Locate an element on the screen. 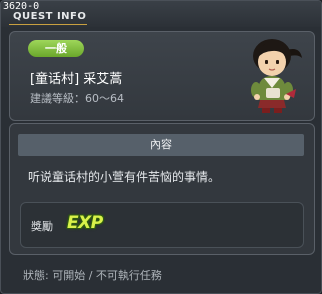  npc-portrait is located at coordinates (276, 76).